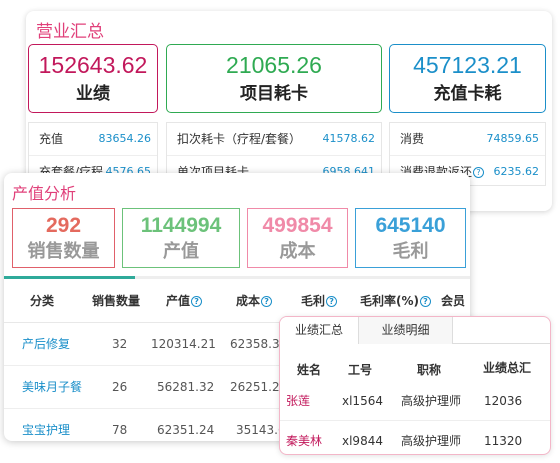 The image size is (560, 463). I want to click on staff-name: 张莲, so click(298, 401).